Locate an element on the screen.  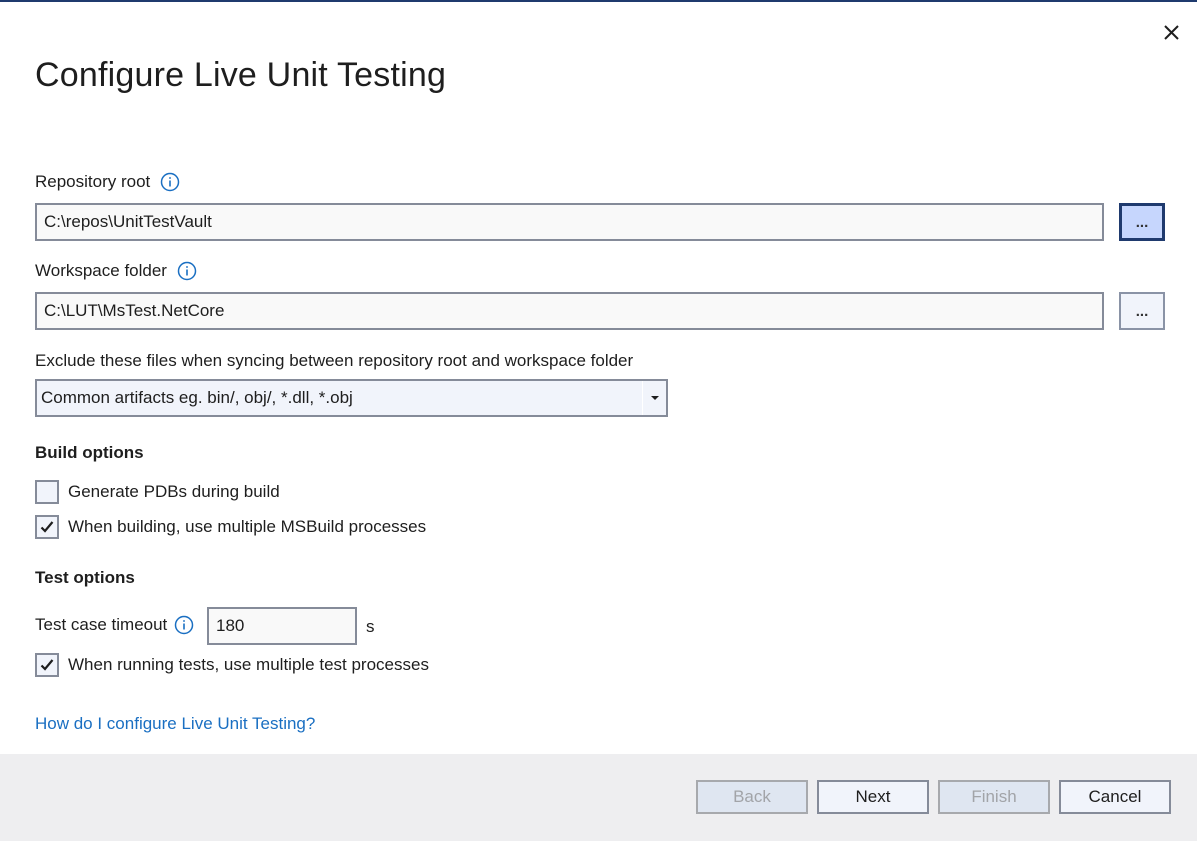
build-options-heading: Build options is located at coordinates (89, 452).